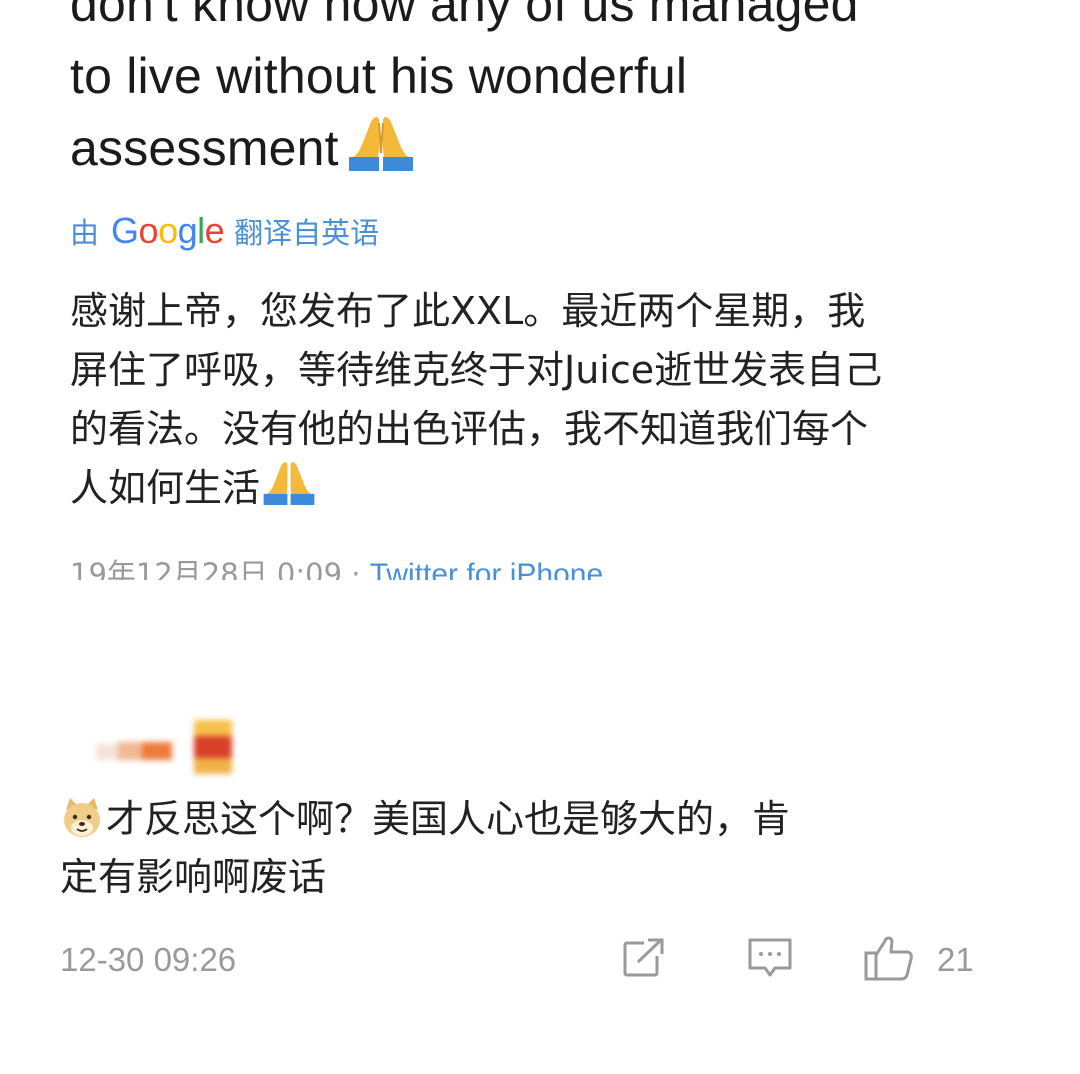  What do you see at coordinates (193, 877) in the screenshot?
I see `comment-line: 定有影响啊废话` at bounding box center [193, 877].